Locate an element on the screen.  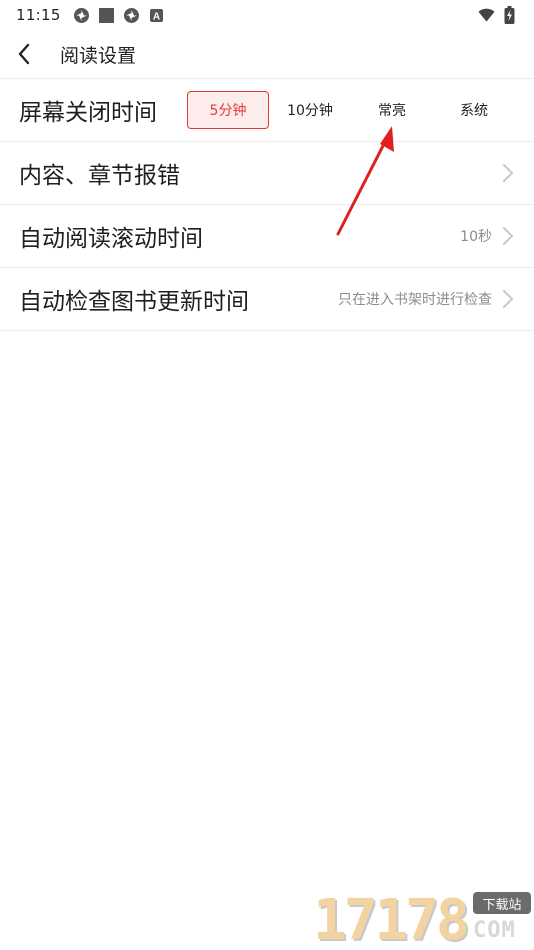
watermark-number: 17178 is located at coordinates (391, 919).